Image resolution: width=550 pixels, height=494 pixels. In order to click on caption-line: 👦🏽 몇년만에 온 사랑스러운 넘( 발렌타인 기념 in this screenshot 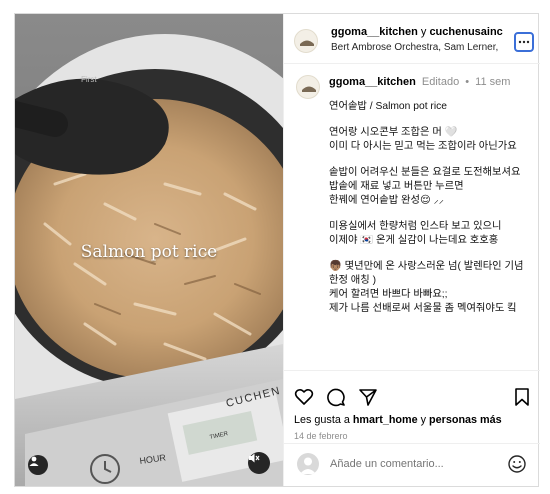, I will do `click(426, 266)`.